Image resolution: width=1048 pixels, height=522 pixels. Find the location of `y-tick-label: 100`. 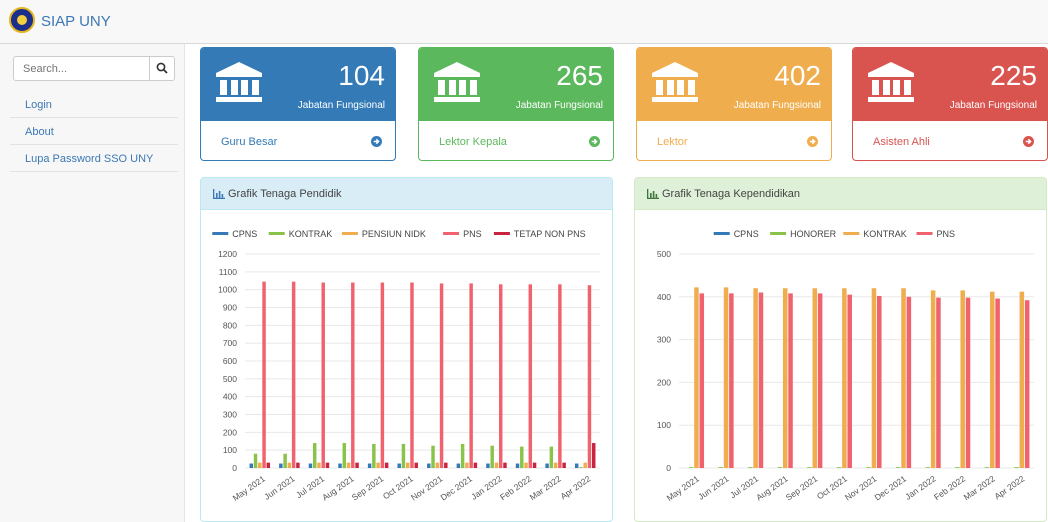

y-tick-label: 100 is located at coordinates (664, 425).